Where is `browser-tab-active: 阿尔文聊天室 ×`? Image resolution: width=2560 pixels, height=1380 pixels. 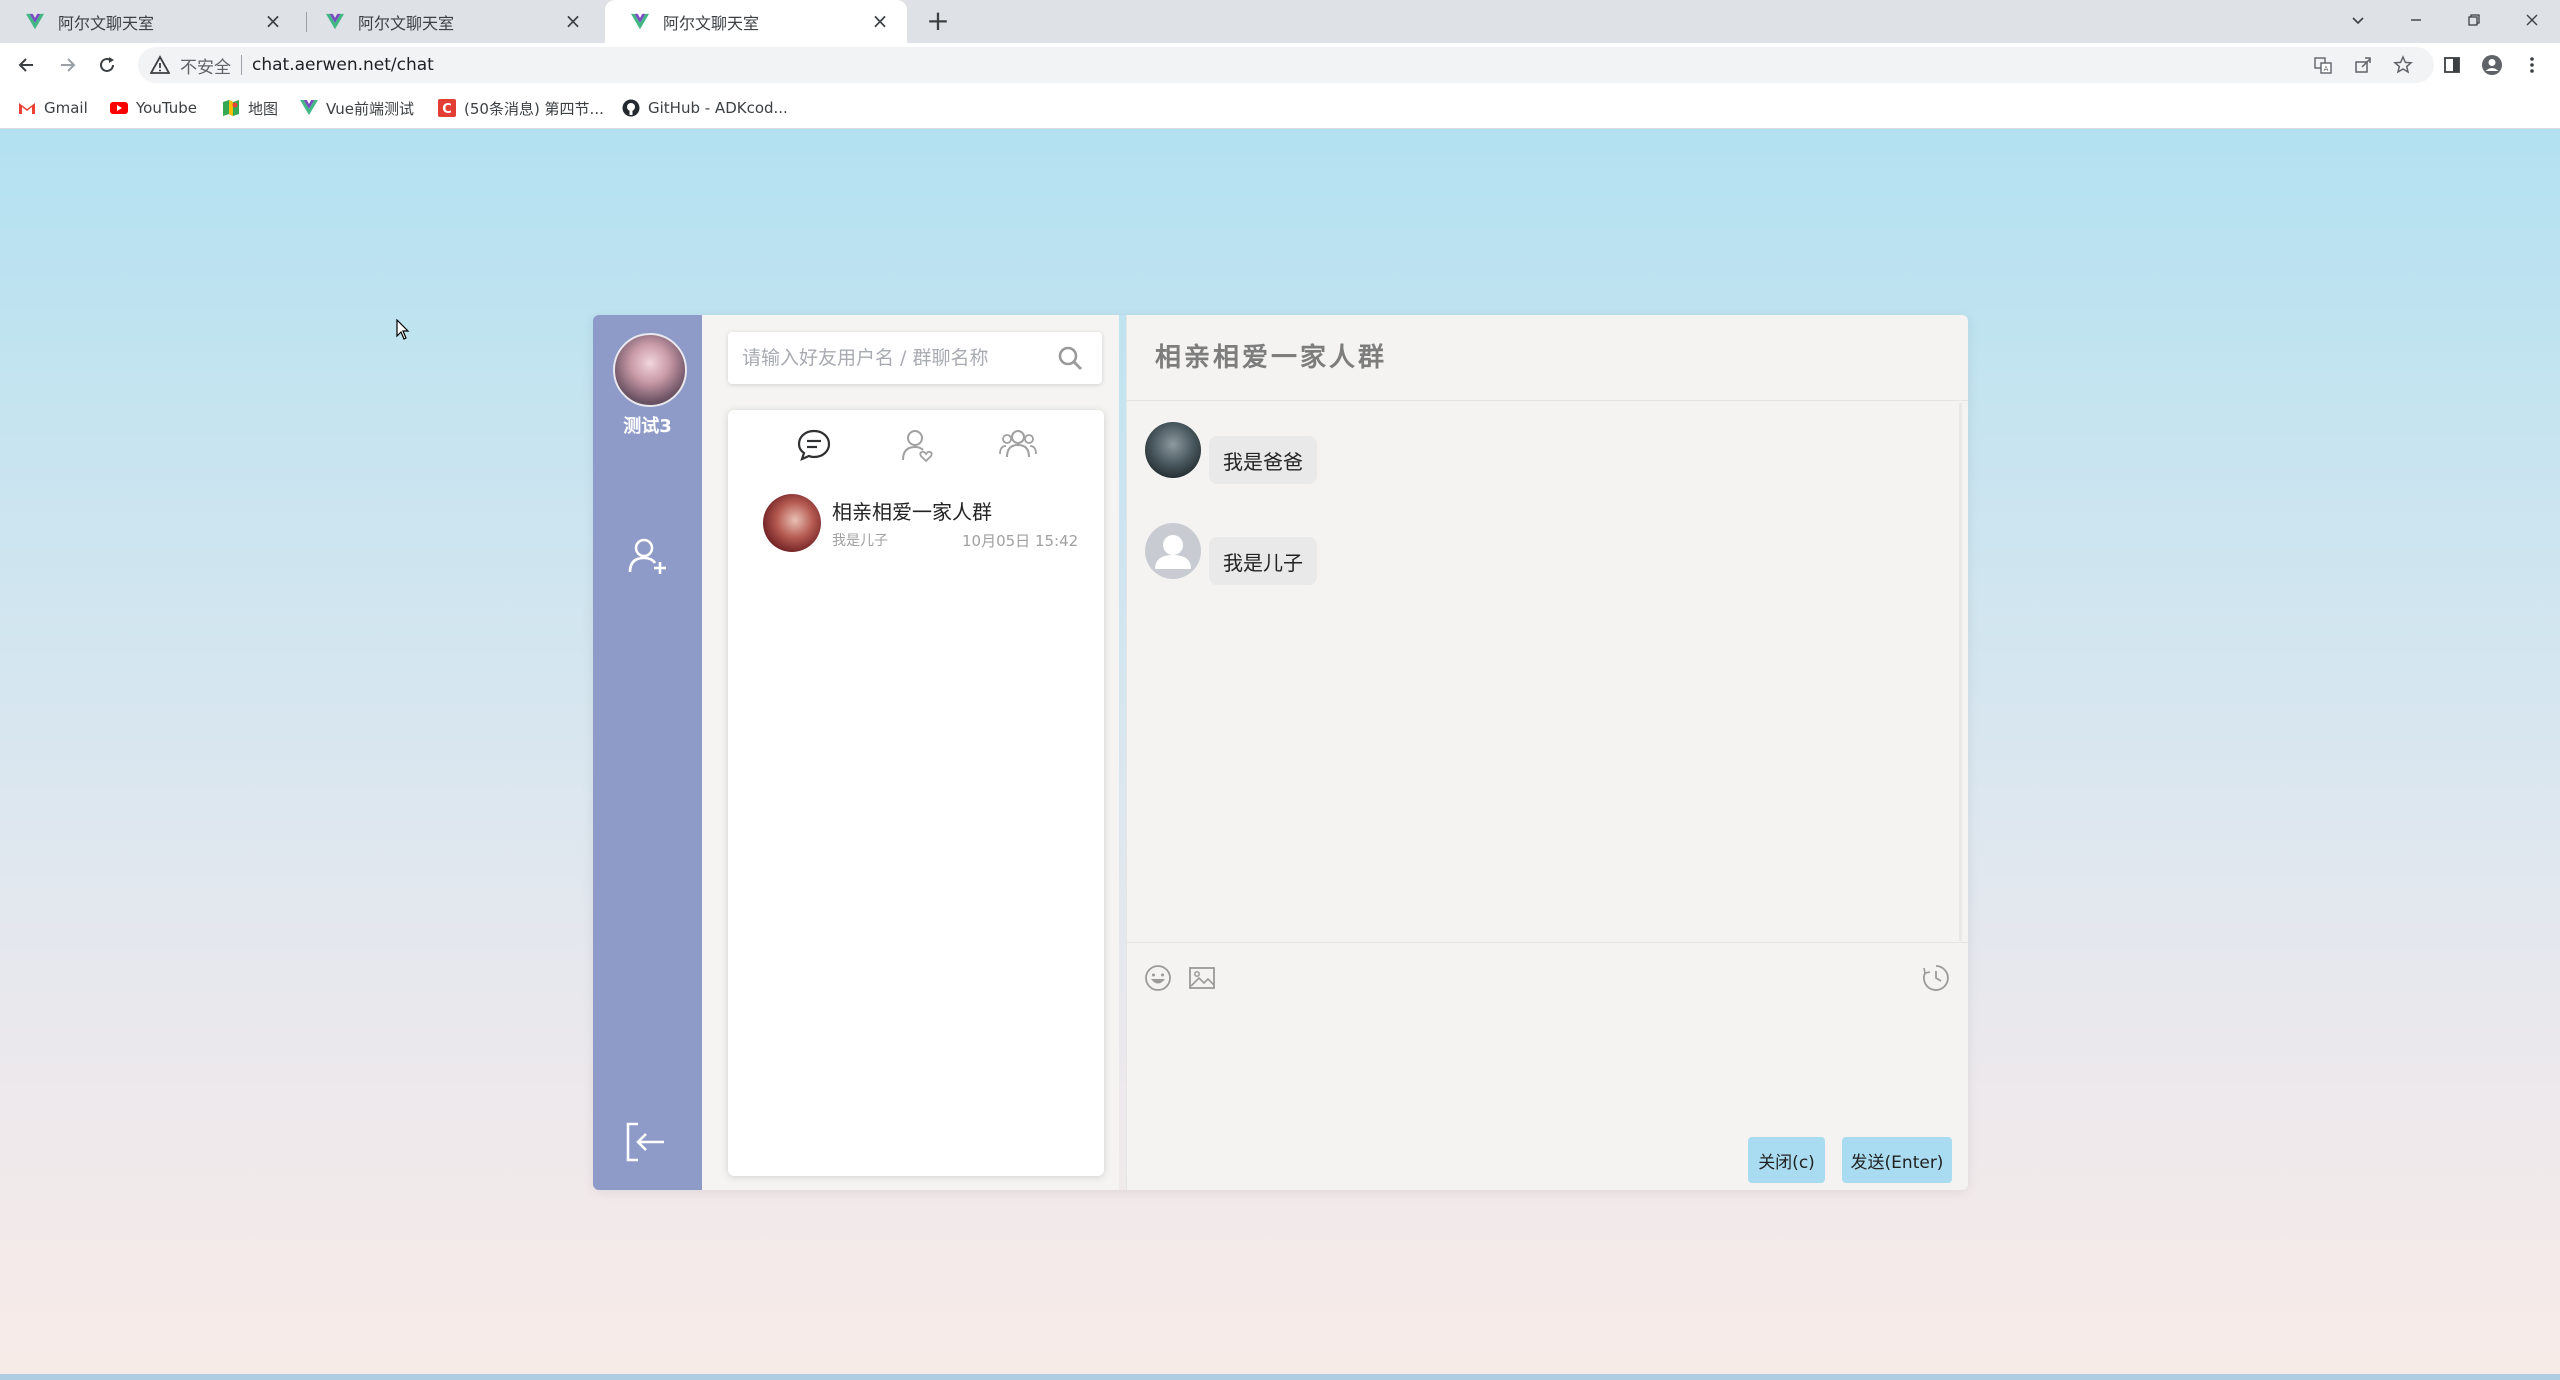
browser-tab-active: 阿尔文聊天室 × is located at coordinates (756, 21).